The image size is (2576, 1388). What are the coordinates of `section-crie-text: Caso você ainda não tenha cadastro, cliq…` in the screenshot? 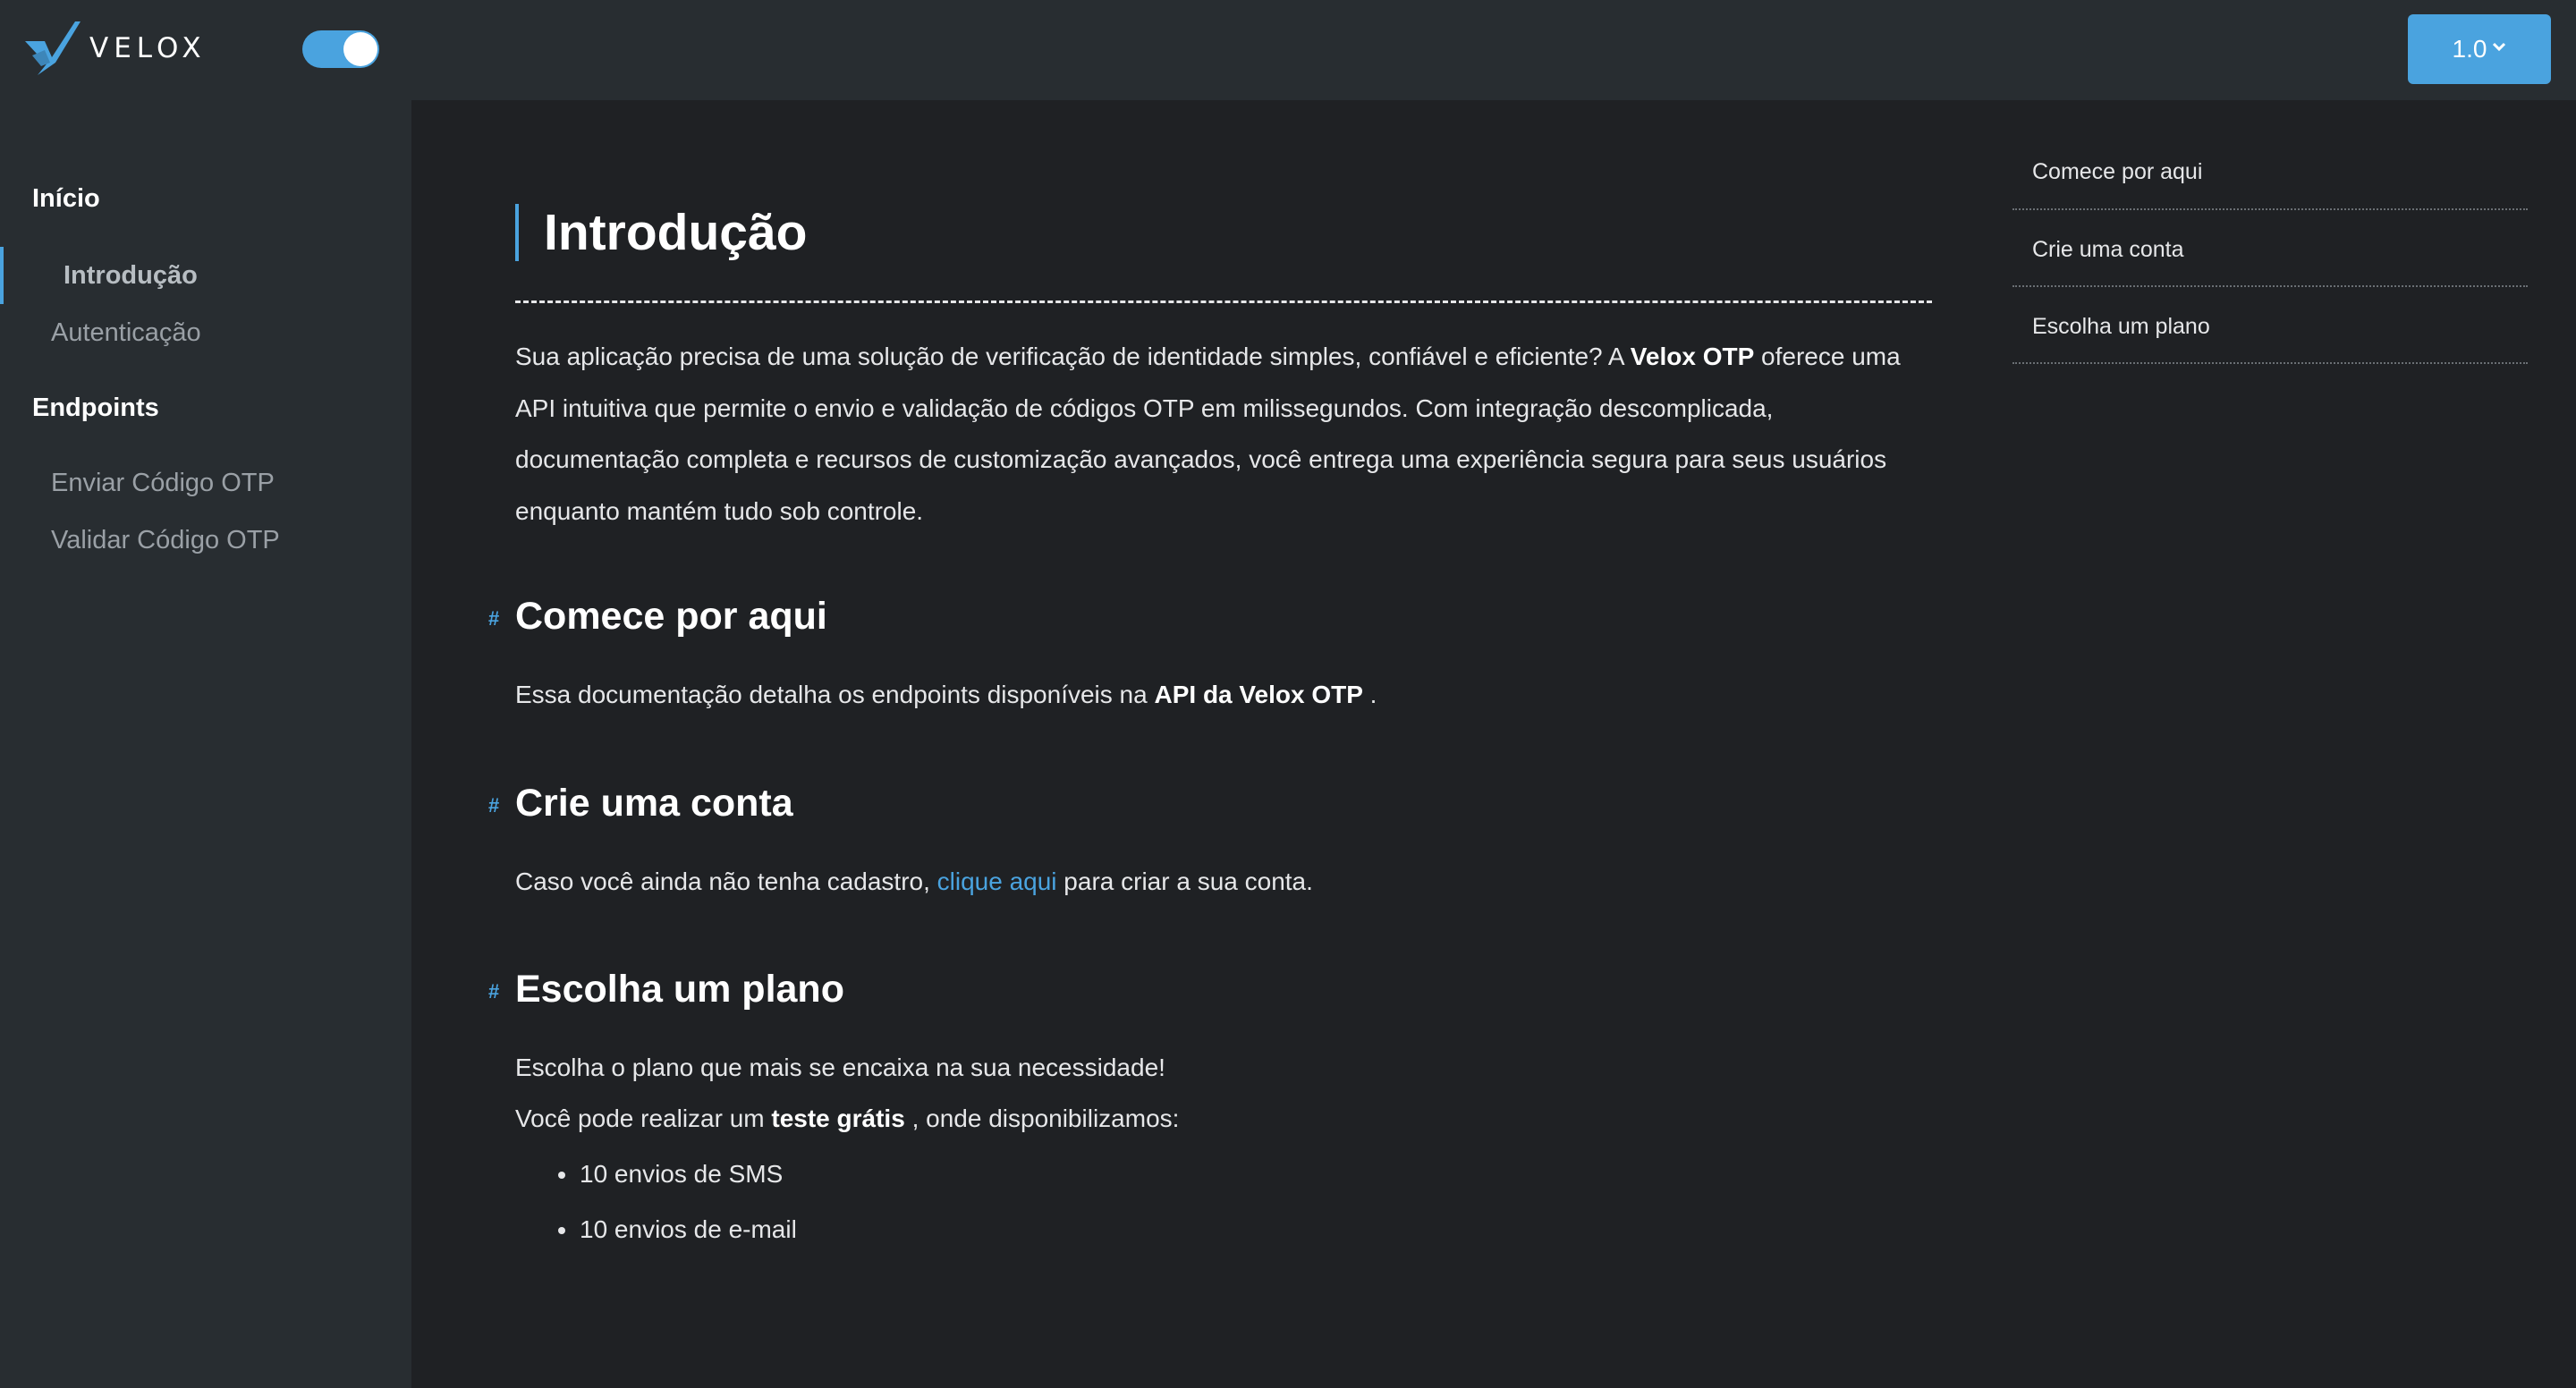 It's located at (1223, 882).